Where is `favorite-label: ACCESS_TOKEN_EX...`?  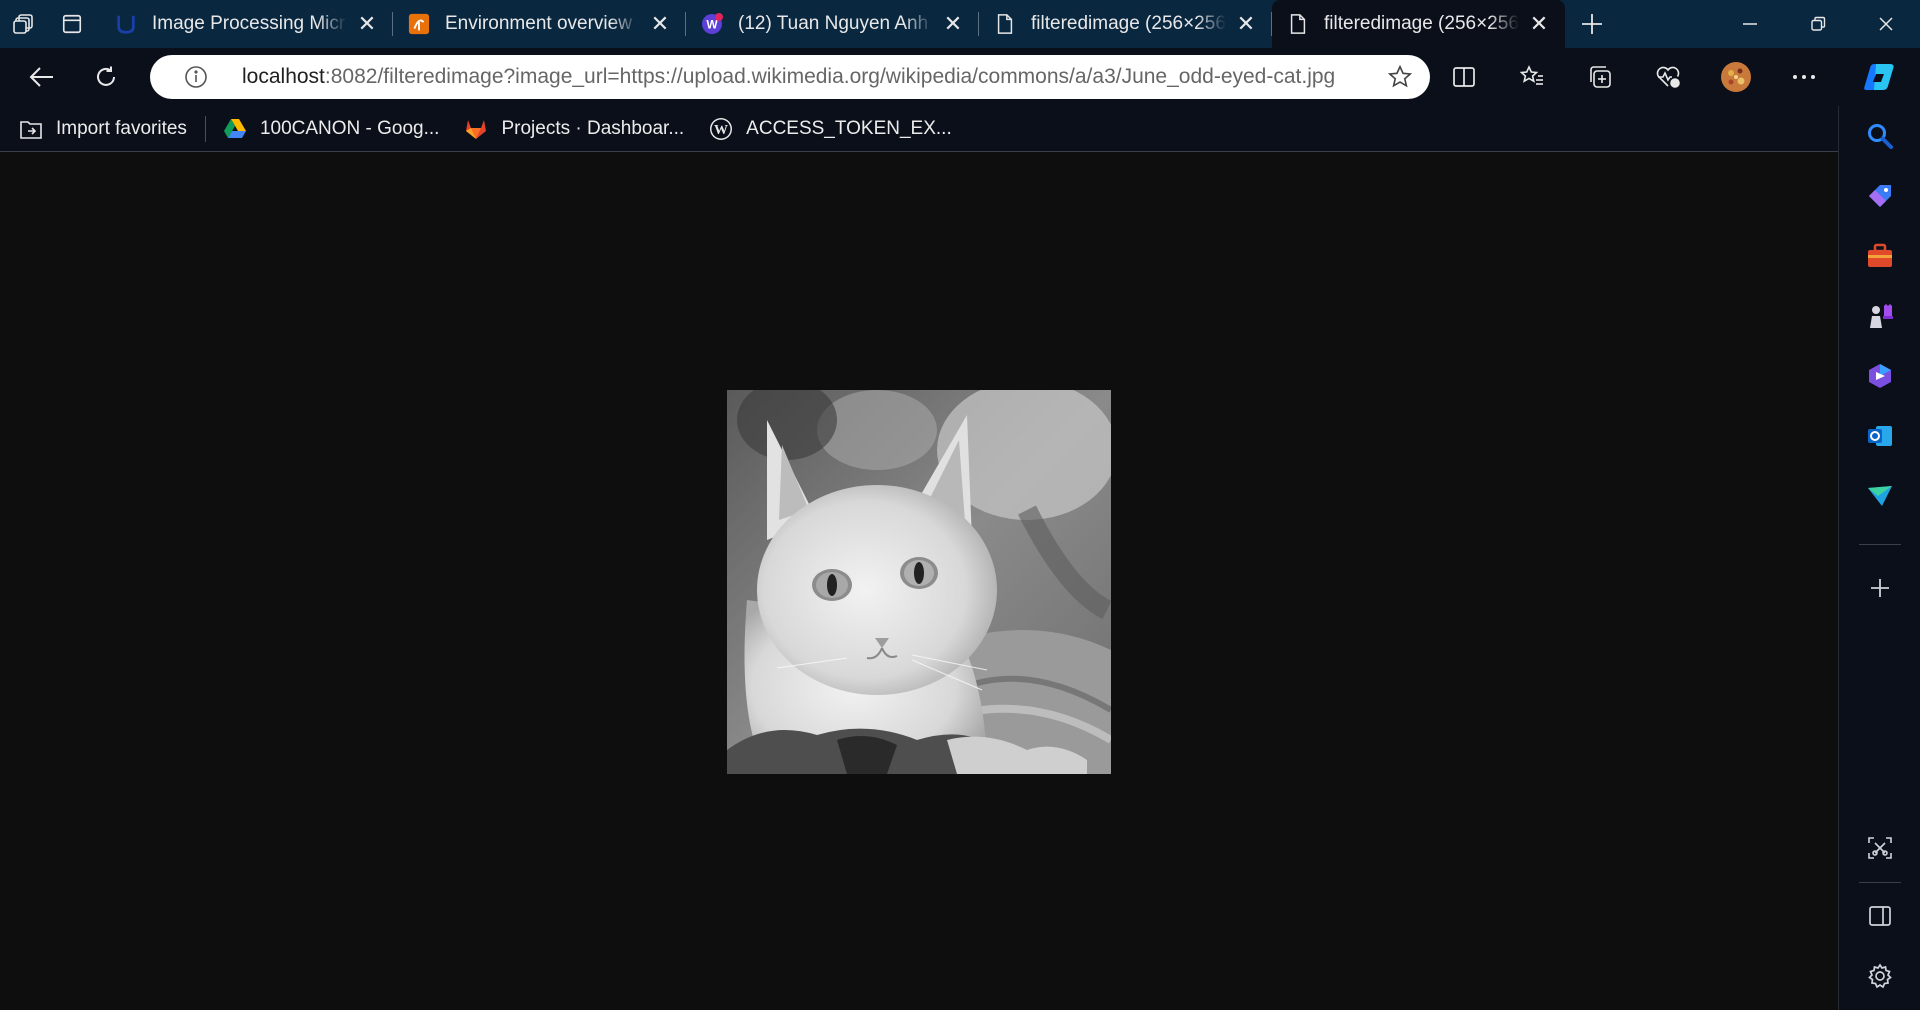
favorite-label: ACCESS_TOKEN_EX... is located at coordinates (849, 128).